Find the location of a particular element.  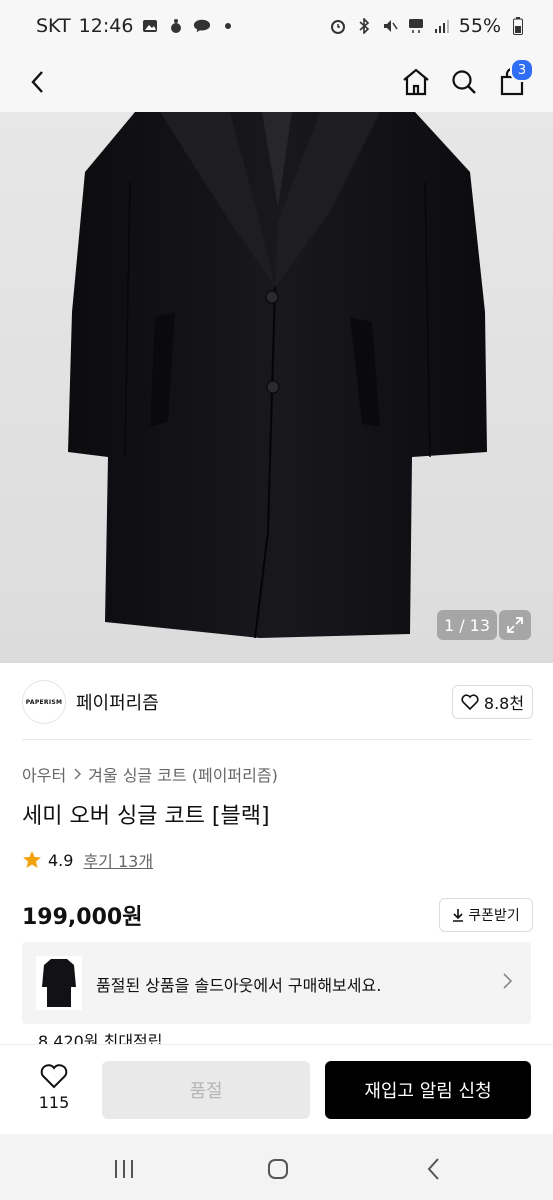

search-button is located at coordinates (464, 82).